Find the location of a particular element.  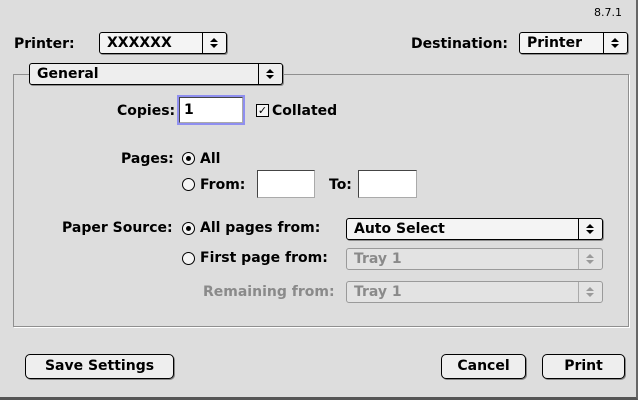

pages-to-label: To: is located at coordinates (340, 185).